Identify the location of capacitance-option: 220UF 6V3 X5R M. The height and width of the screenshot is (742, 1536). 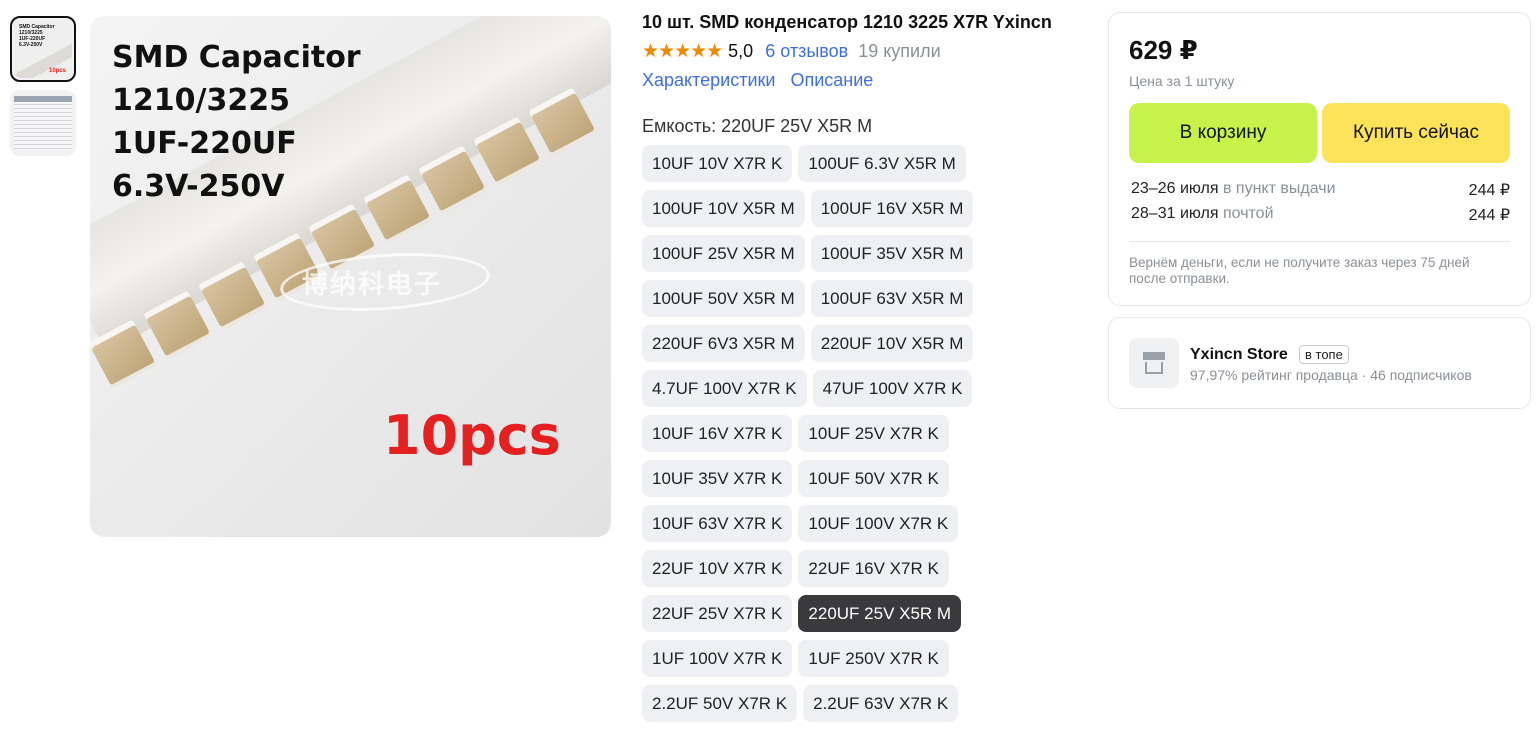
(723, 343).